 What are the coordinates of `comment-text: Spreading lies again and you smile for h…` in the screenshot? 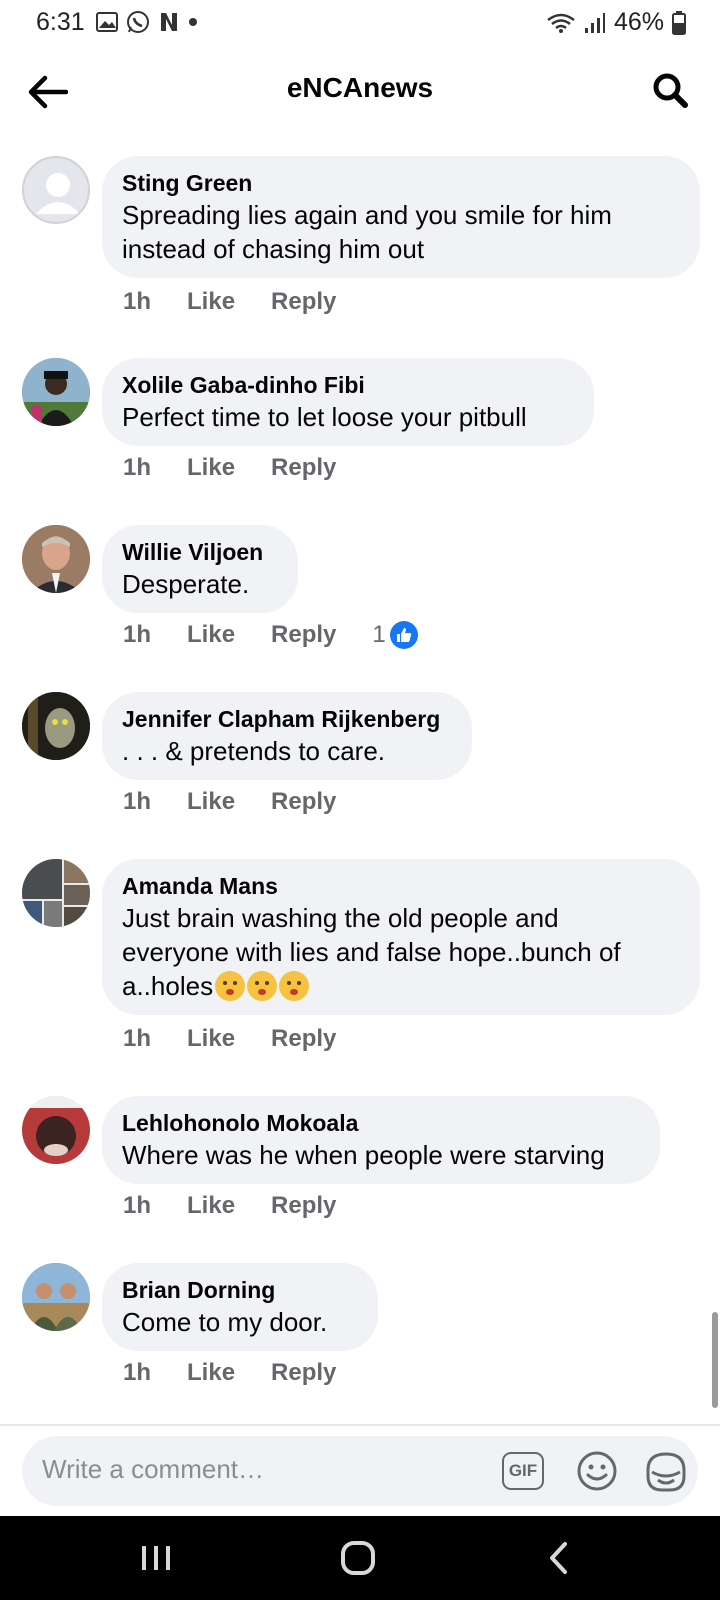 It's located at (401, 232).